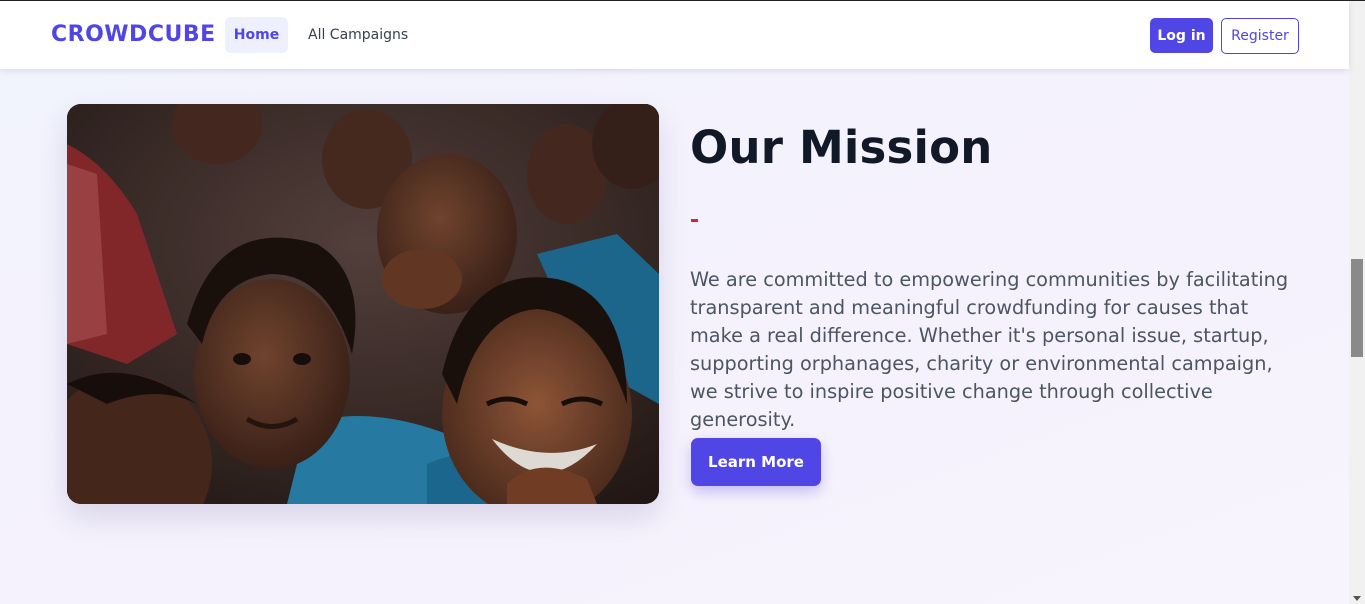  Describe the element at coordinates (1181, 35) in the screenshot. I see `login-button: Log in` at that location.